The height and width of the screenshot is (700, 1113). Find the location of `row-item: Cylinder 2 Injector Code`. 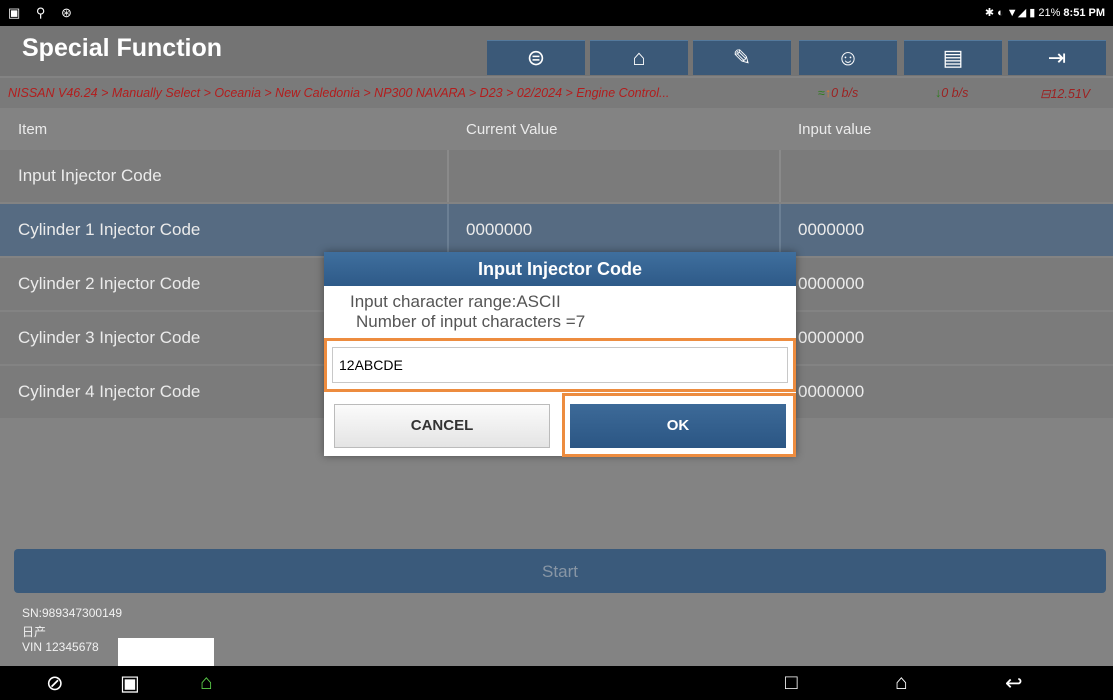

row-item: Cylinder 2 Injector Code is located at coordinates (109, 283).